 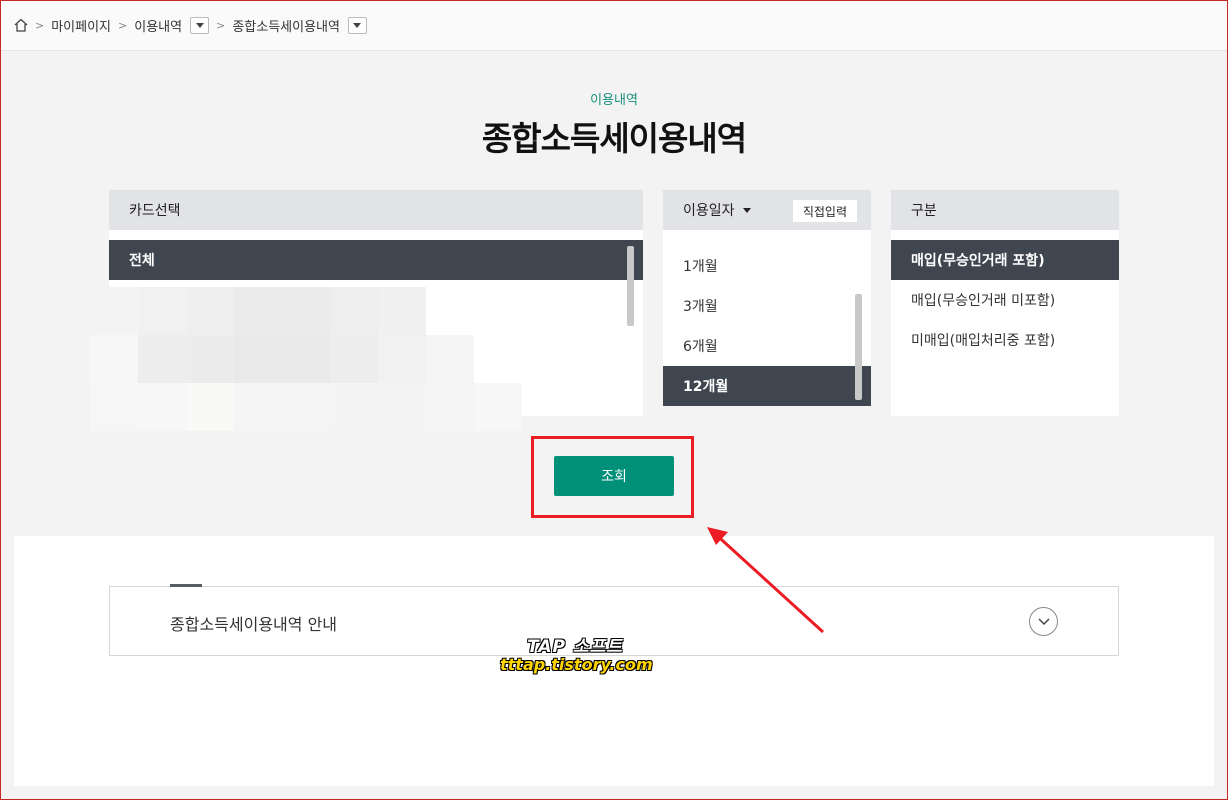 What do you see at coordinates (307, 359) in the screenshot?
I see `blurred-card-list` at bounding box center [307, 359].